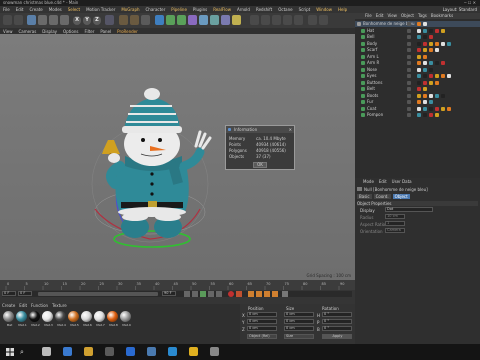 Image resolution: width=480 pixels, height=360 pixels. I want to click on object-name: Arm R, so click(373, 63).